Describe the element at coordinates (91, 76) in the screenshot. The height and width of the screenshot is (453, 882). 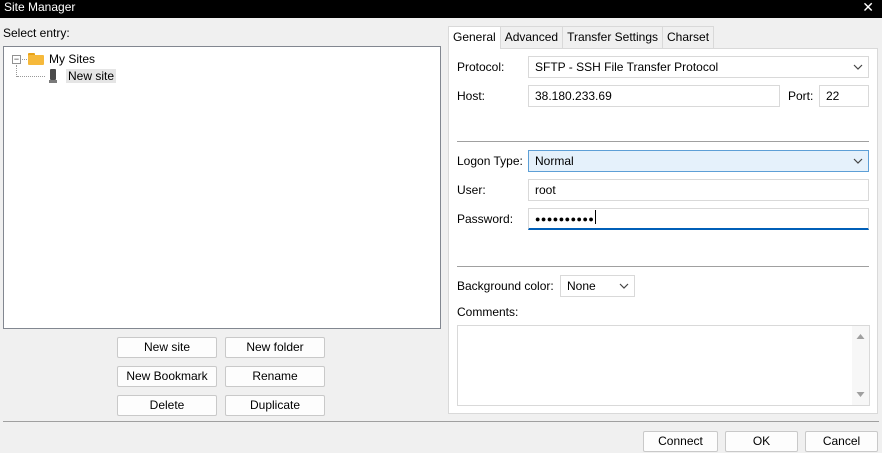
I see `tree-item-label: New site` at that location.